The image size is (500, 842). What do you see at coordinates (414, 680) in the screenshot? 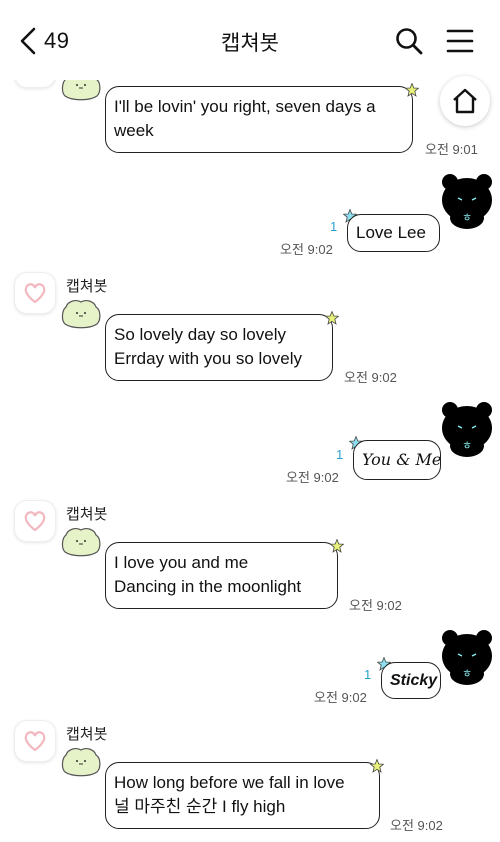
I see `message-text: Sticky` at bounding box center [414, 680].